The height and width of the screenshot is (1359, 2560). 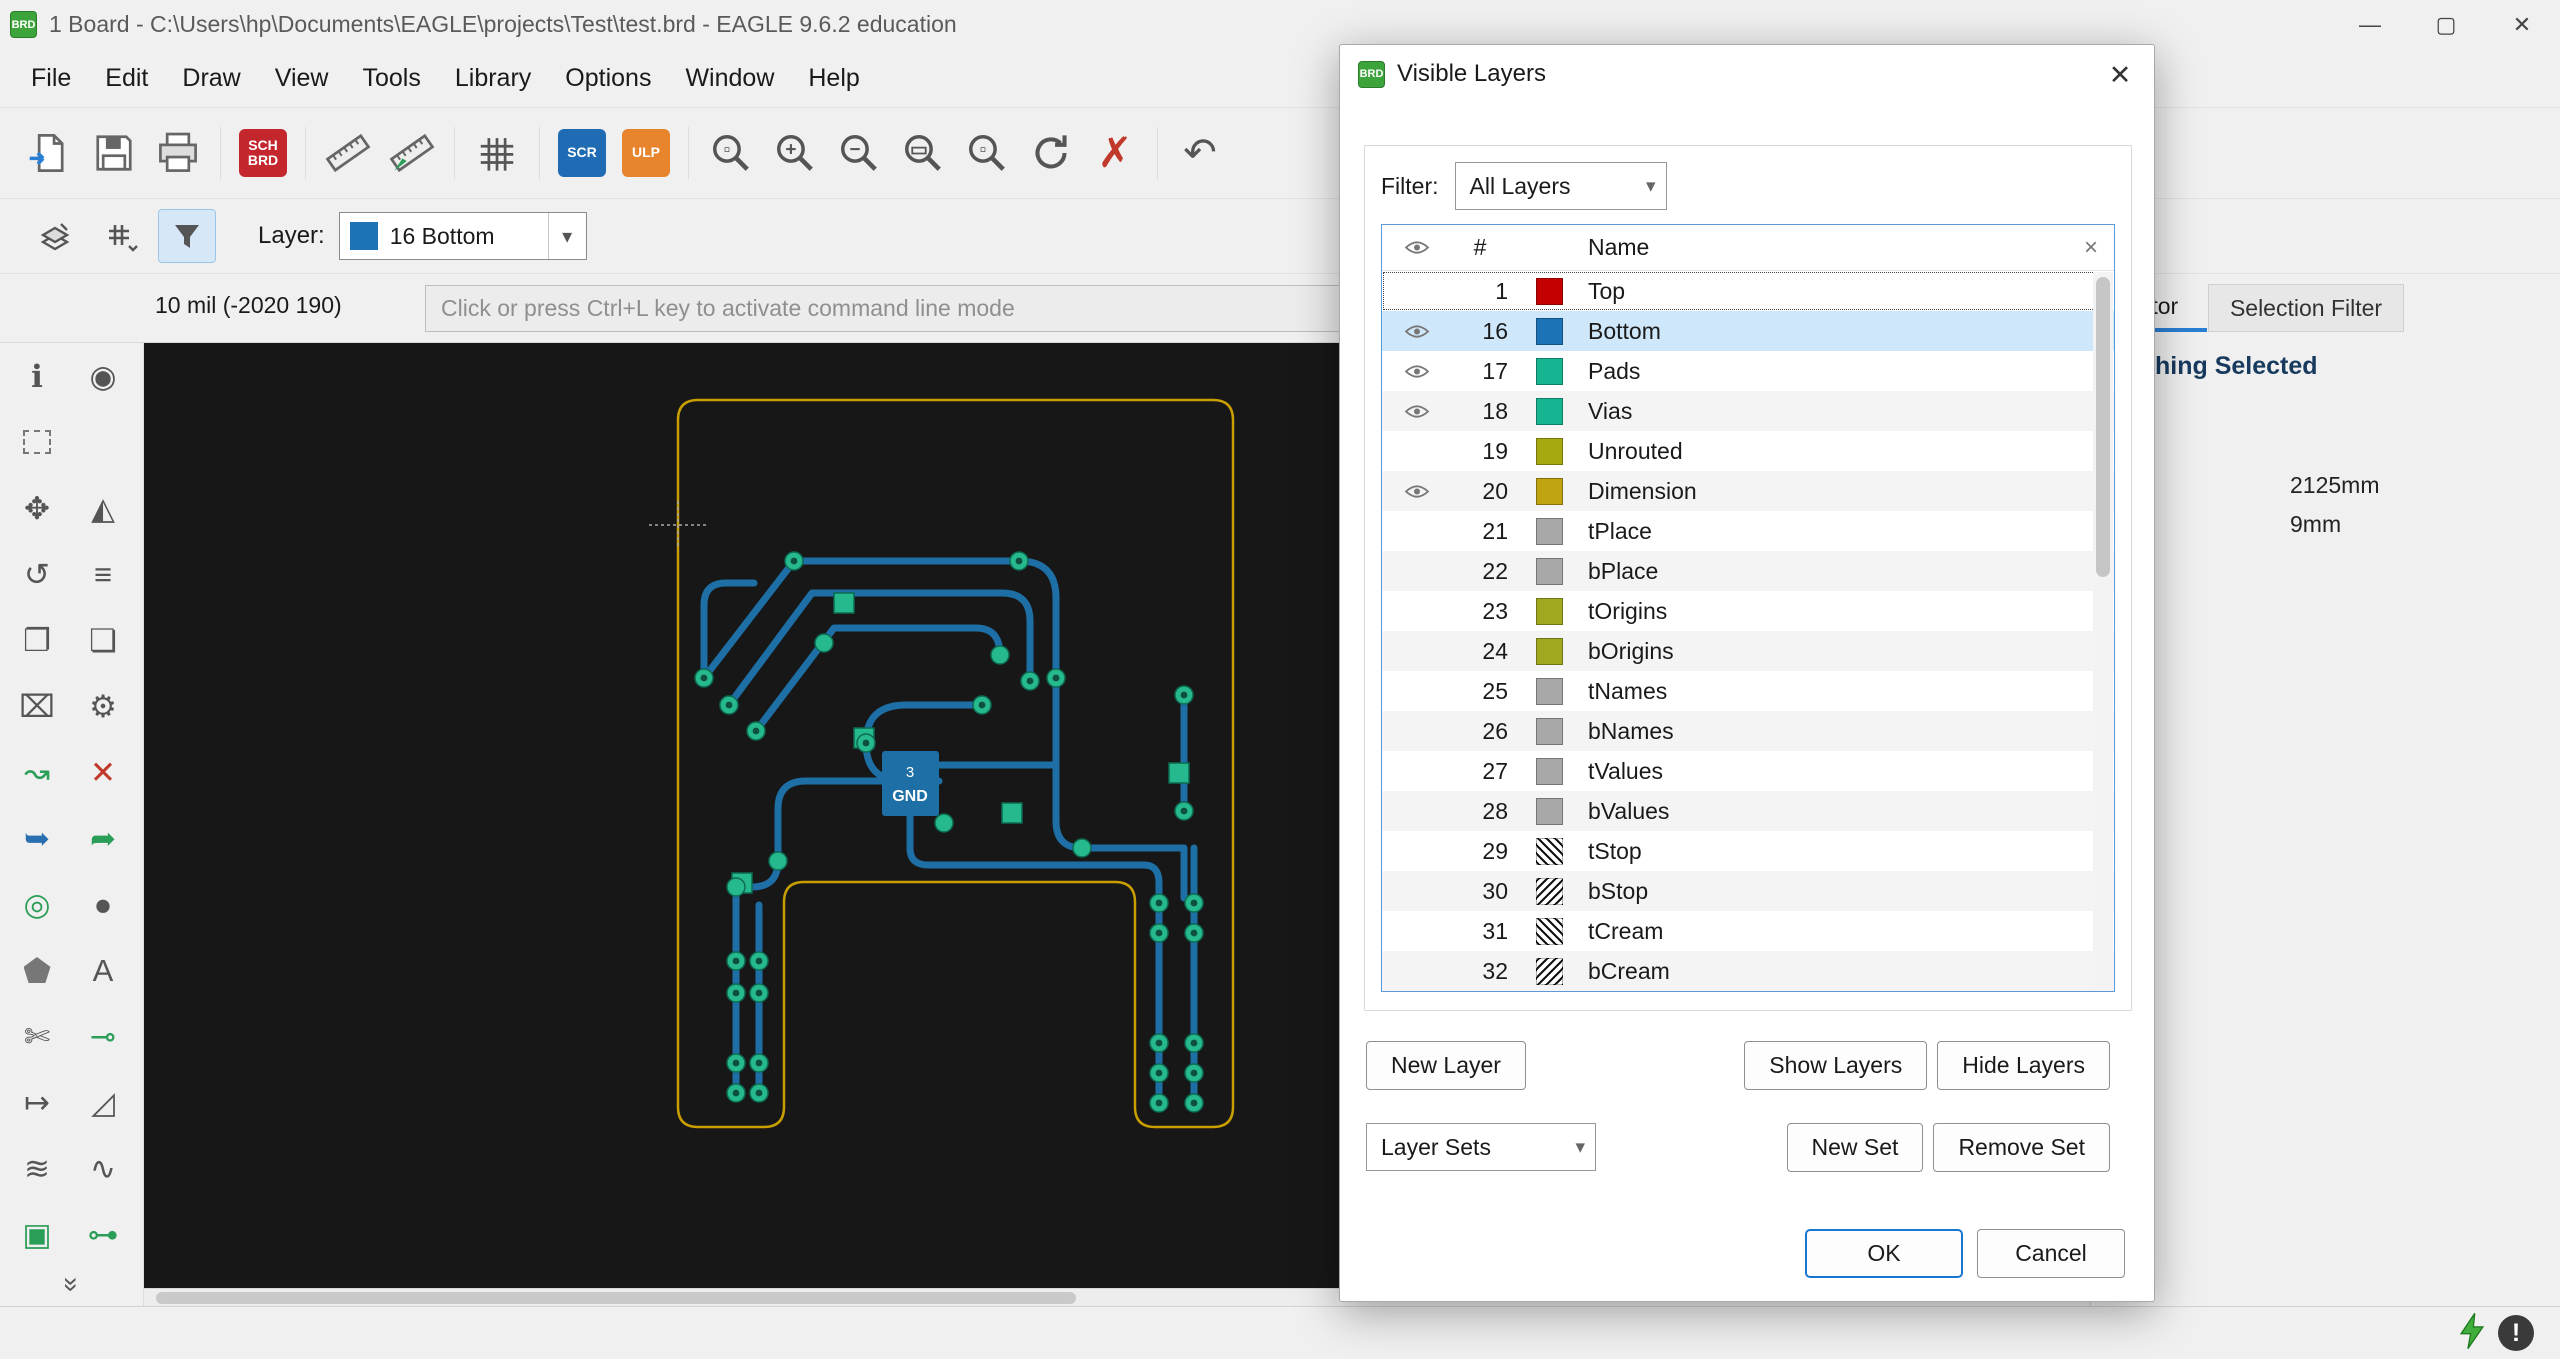 What do you see at coordinates (55, 236) in the screenshot?
I see `layer-stack-icon` at bounding box center [55, 236].